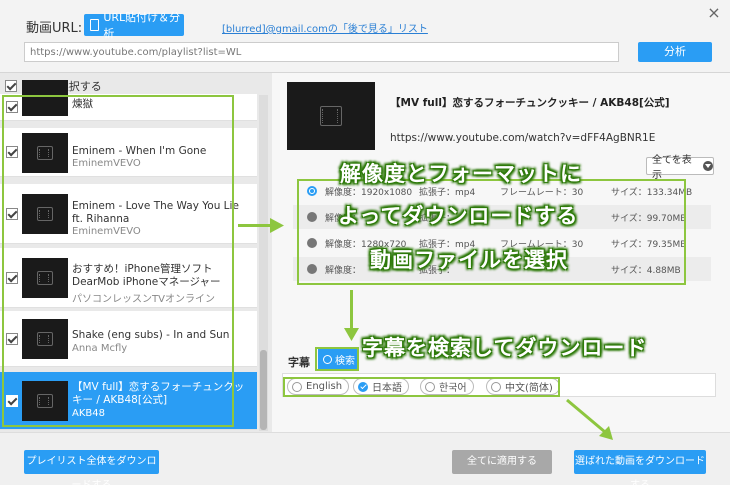 The width and height of the screenshot is (730, 485). Describe the element at coordinates (277, 225) in the screenshot. I see `arrow-right-icon` at that location.